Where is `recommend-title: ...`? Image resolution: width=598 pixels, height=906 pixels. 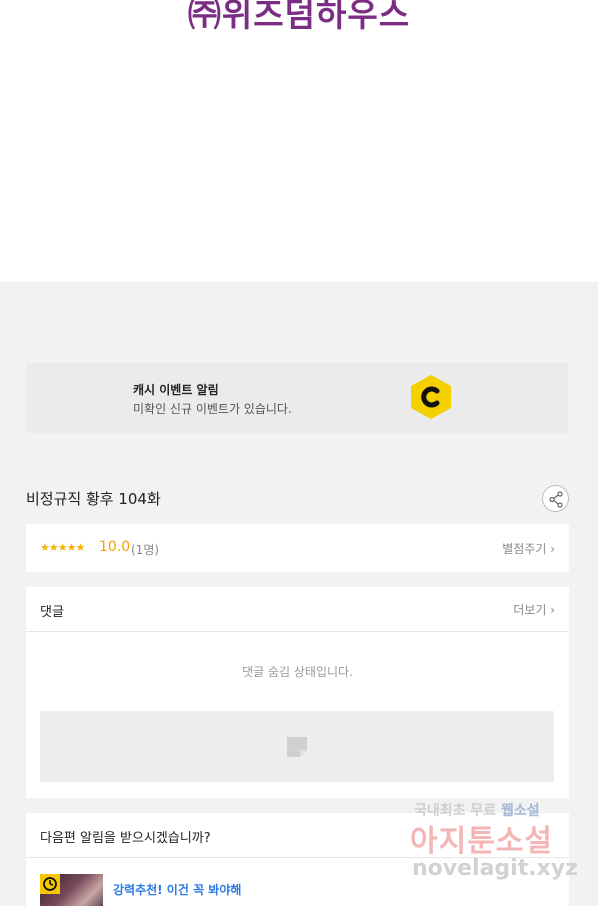 recommend-title: ... is located at coordinates (119, 903).